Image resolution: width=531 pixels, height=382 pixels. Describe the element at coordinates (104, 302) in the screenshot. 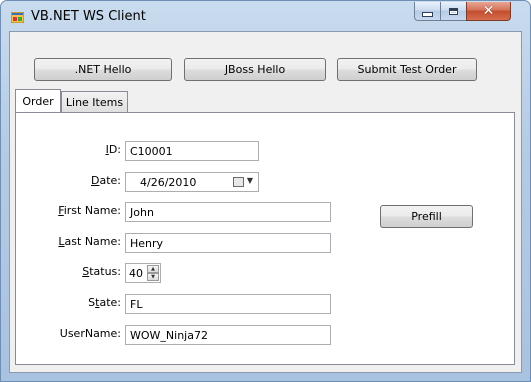

I see `state-label: State:` at that location.